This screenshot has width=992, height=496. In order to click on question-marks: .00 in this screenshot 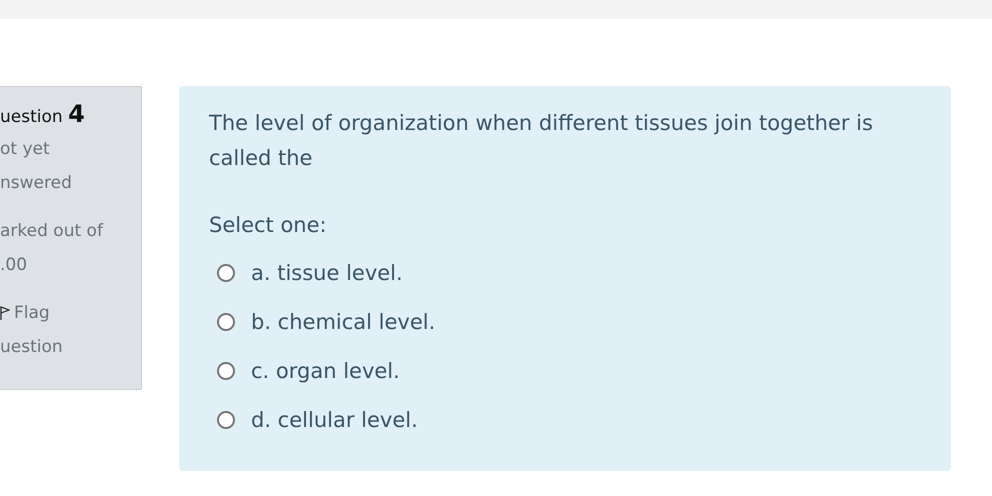, I will do `click(14, 265)`.